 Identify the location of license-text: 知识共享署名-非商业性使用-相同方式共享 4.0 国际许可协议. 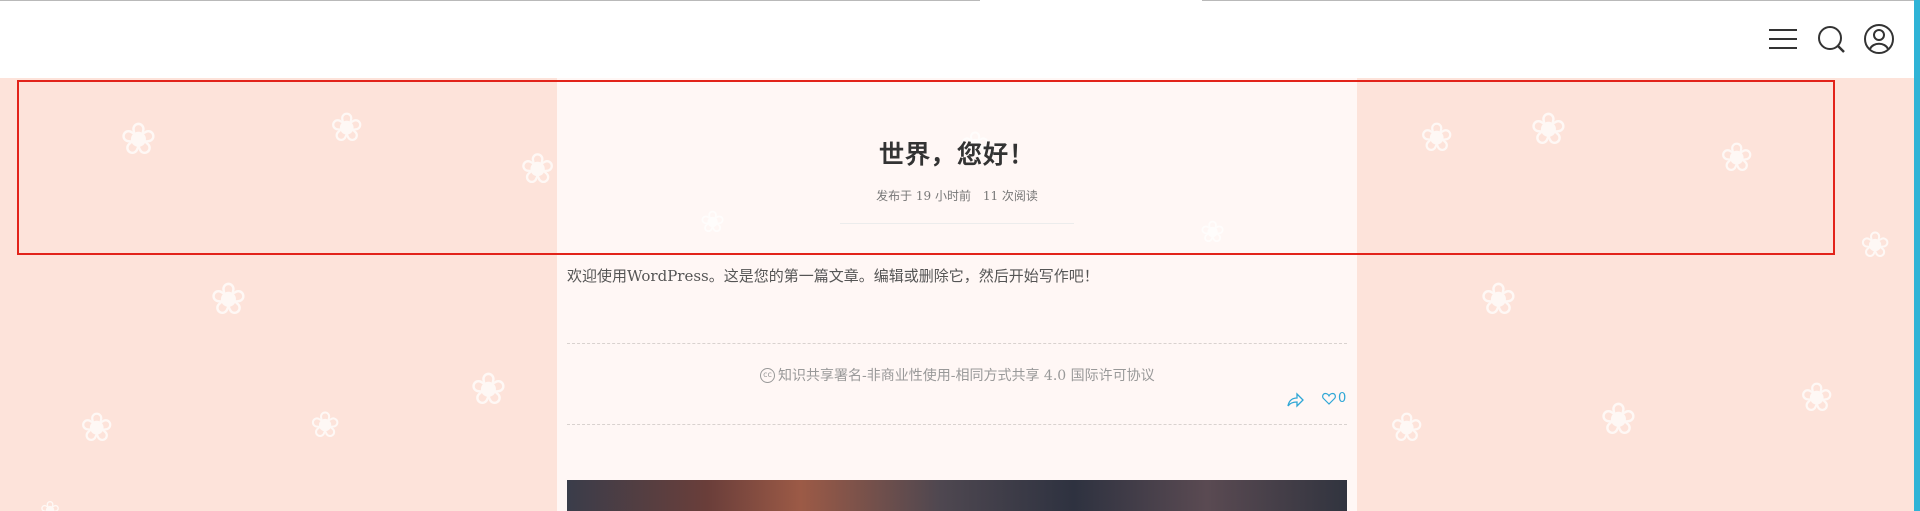
(966, 376).